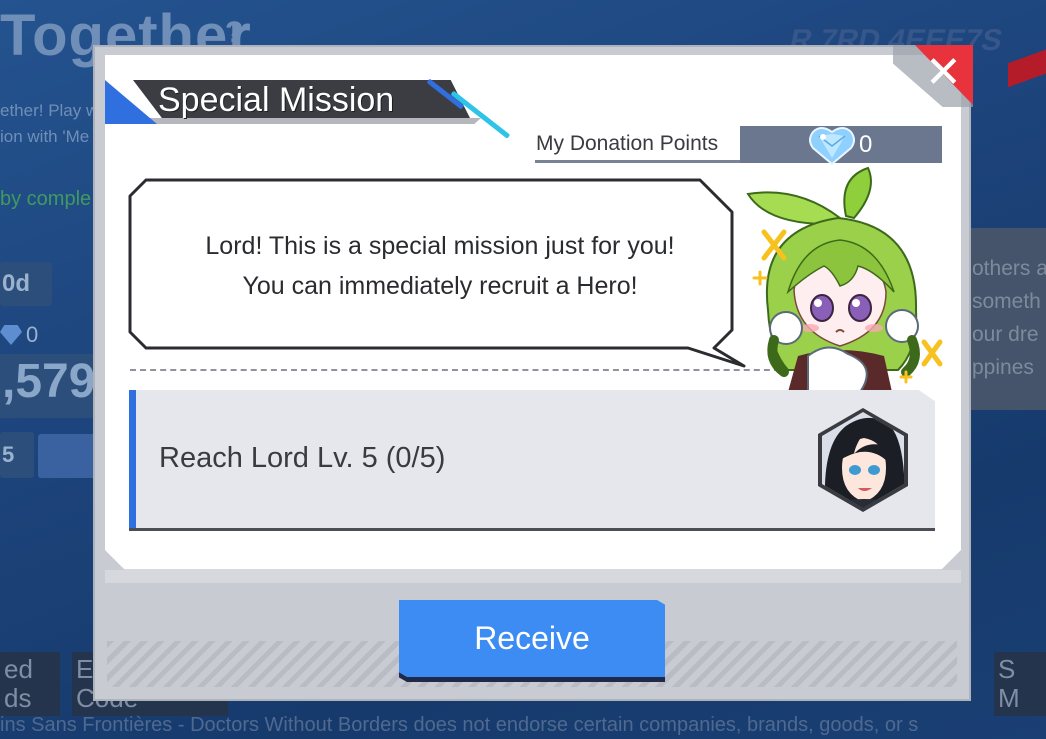  Describe the element at coordinates (48, 386) in the screenshot. I see `bg-big-number: ,579` at that location.